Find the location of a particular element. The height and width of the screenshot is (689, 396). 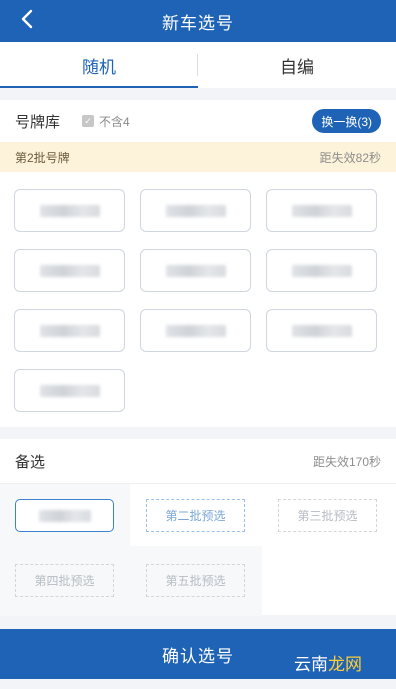

plate-library-header: 号牌库 ✓ 不含4 换一换(3) is located at coordinates (198, 121).